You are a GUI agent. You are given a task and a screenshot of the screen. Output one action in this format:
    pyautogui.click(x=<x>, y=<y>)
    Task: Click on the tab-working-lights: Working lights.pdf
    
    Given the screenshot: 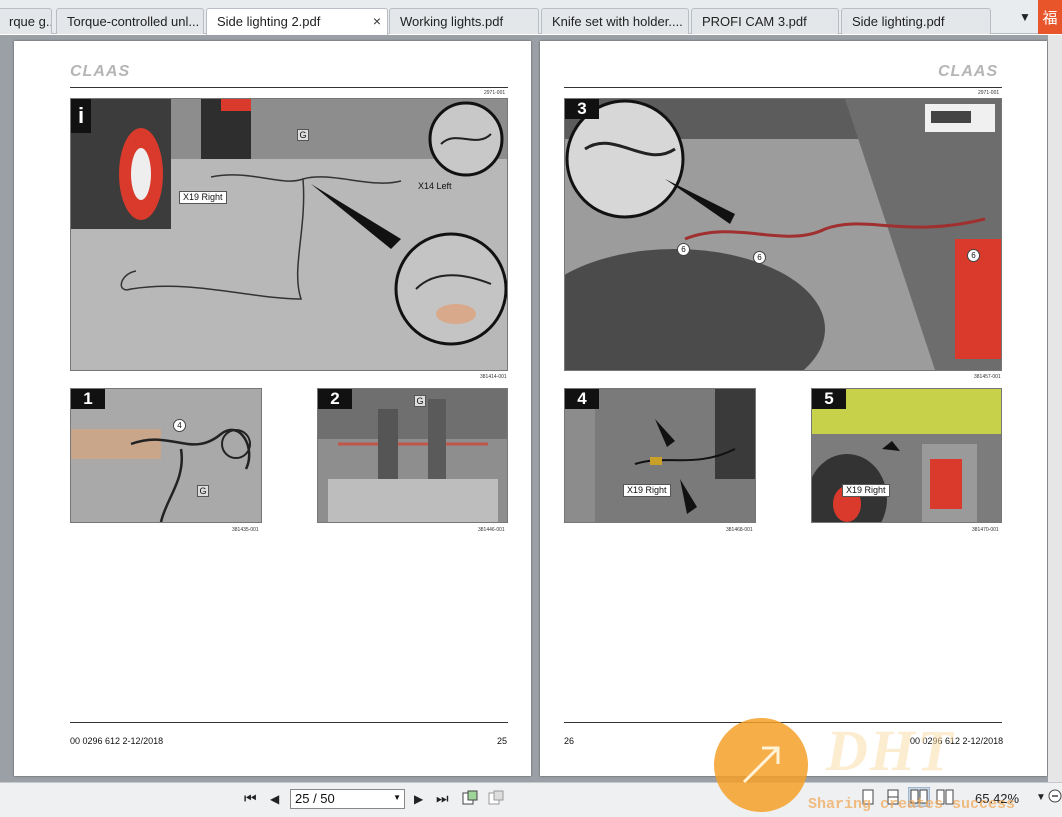 What is the action you would take?
    pyautogui.click(x=464, y=21)
    